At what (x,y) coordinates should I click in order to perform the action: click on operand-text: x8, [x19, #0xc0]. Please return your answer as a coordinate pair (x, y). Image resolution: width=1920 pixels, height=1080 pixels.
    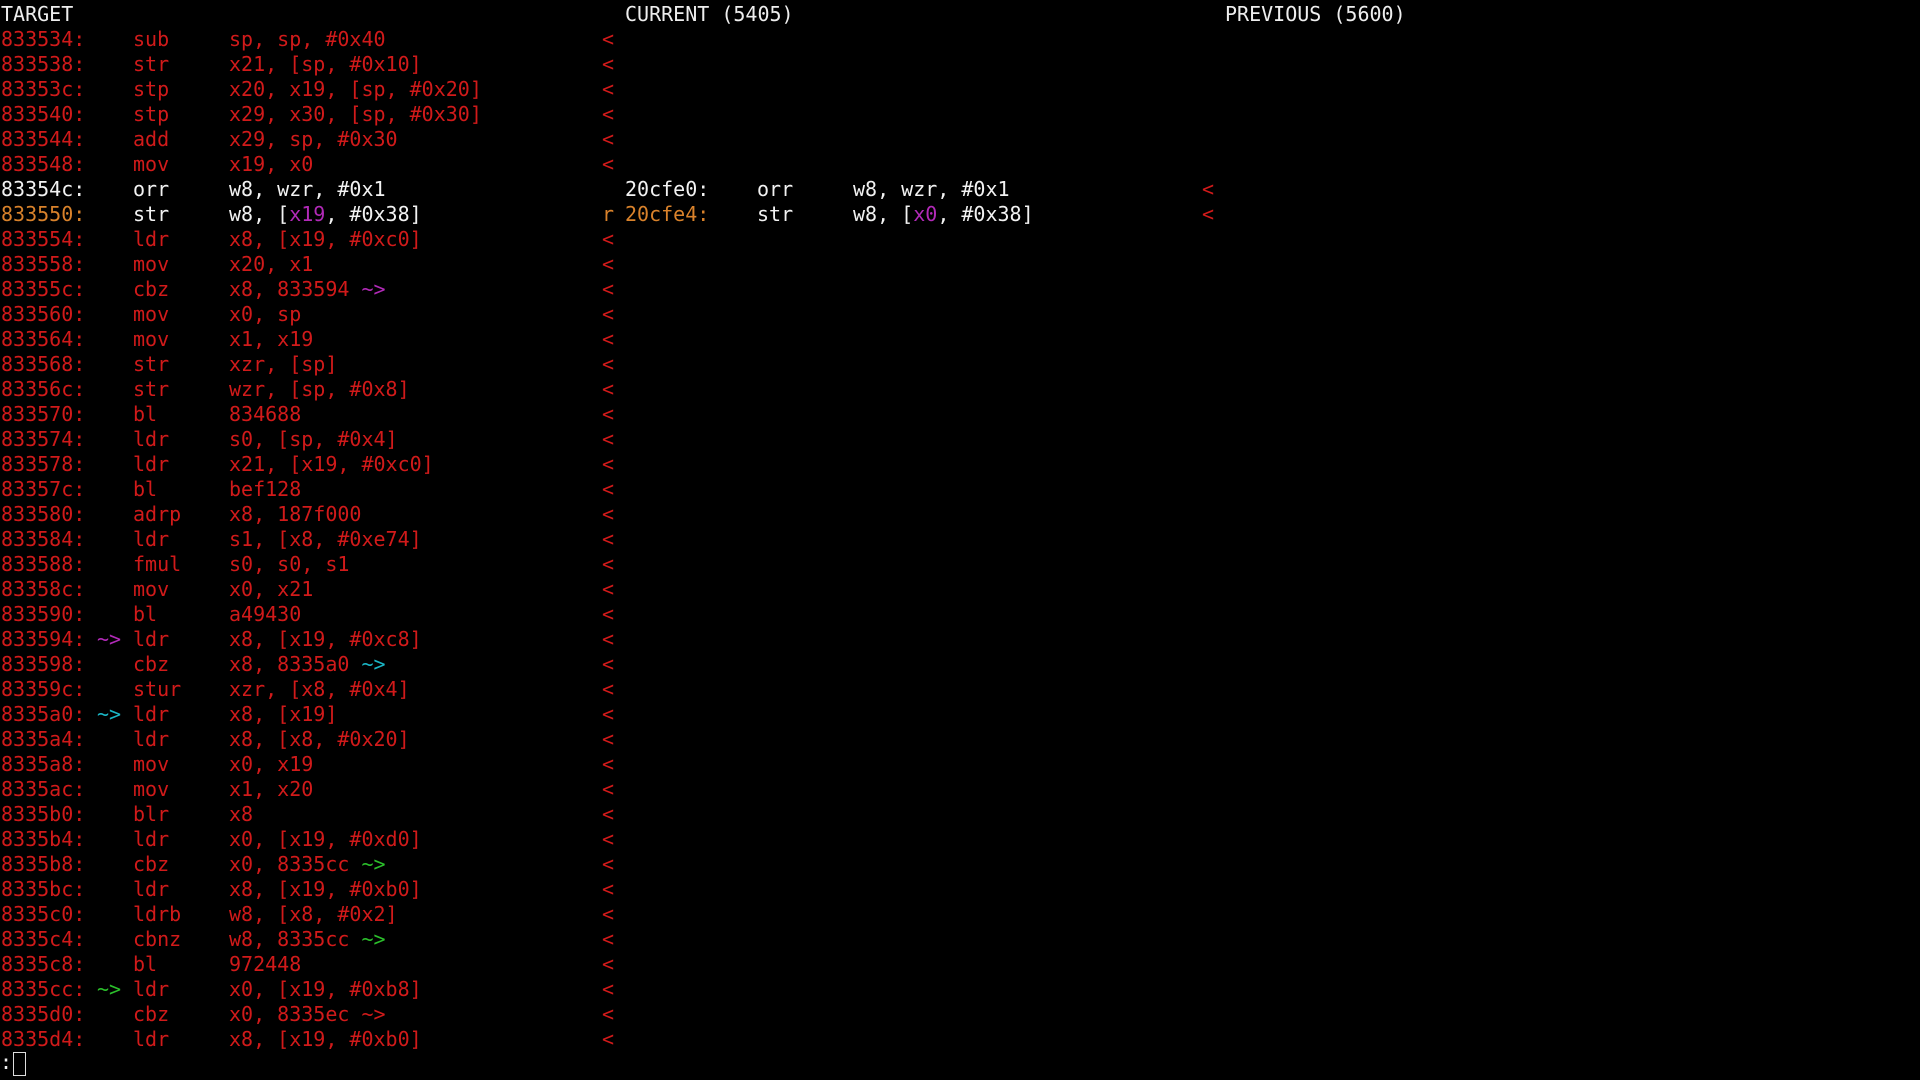
    Looking at the image, I should click on (325, 239).